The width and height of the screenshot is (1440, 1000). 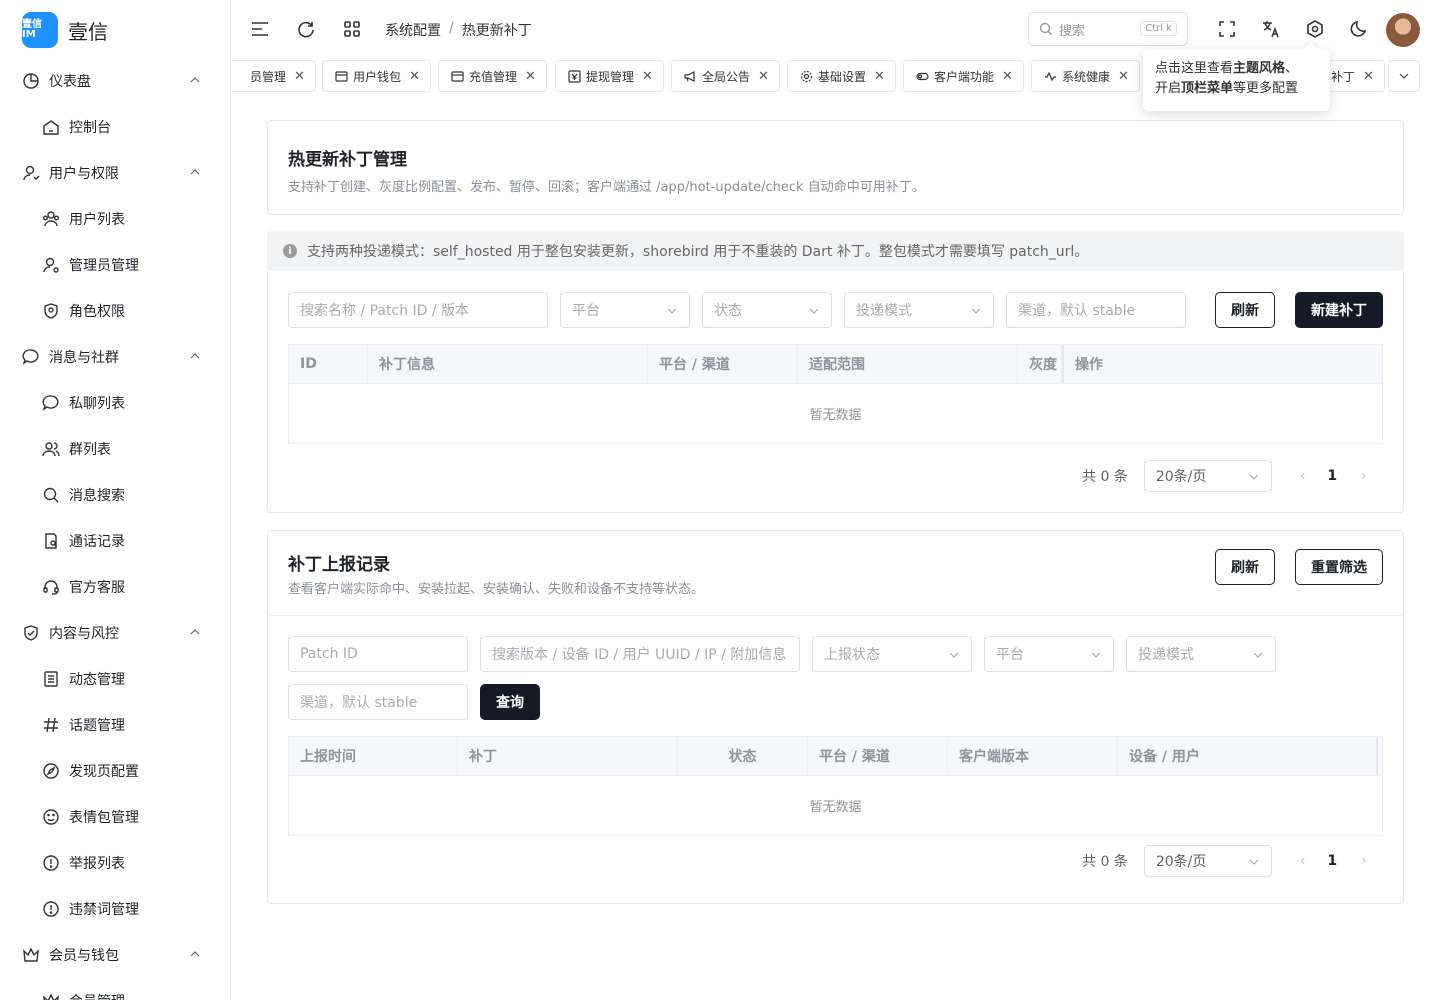 What do you see at coordinates (413, 30) in the screenshot?
I see `breadcrumb-item: 系统配置` at bounding box center [413, 30].